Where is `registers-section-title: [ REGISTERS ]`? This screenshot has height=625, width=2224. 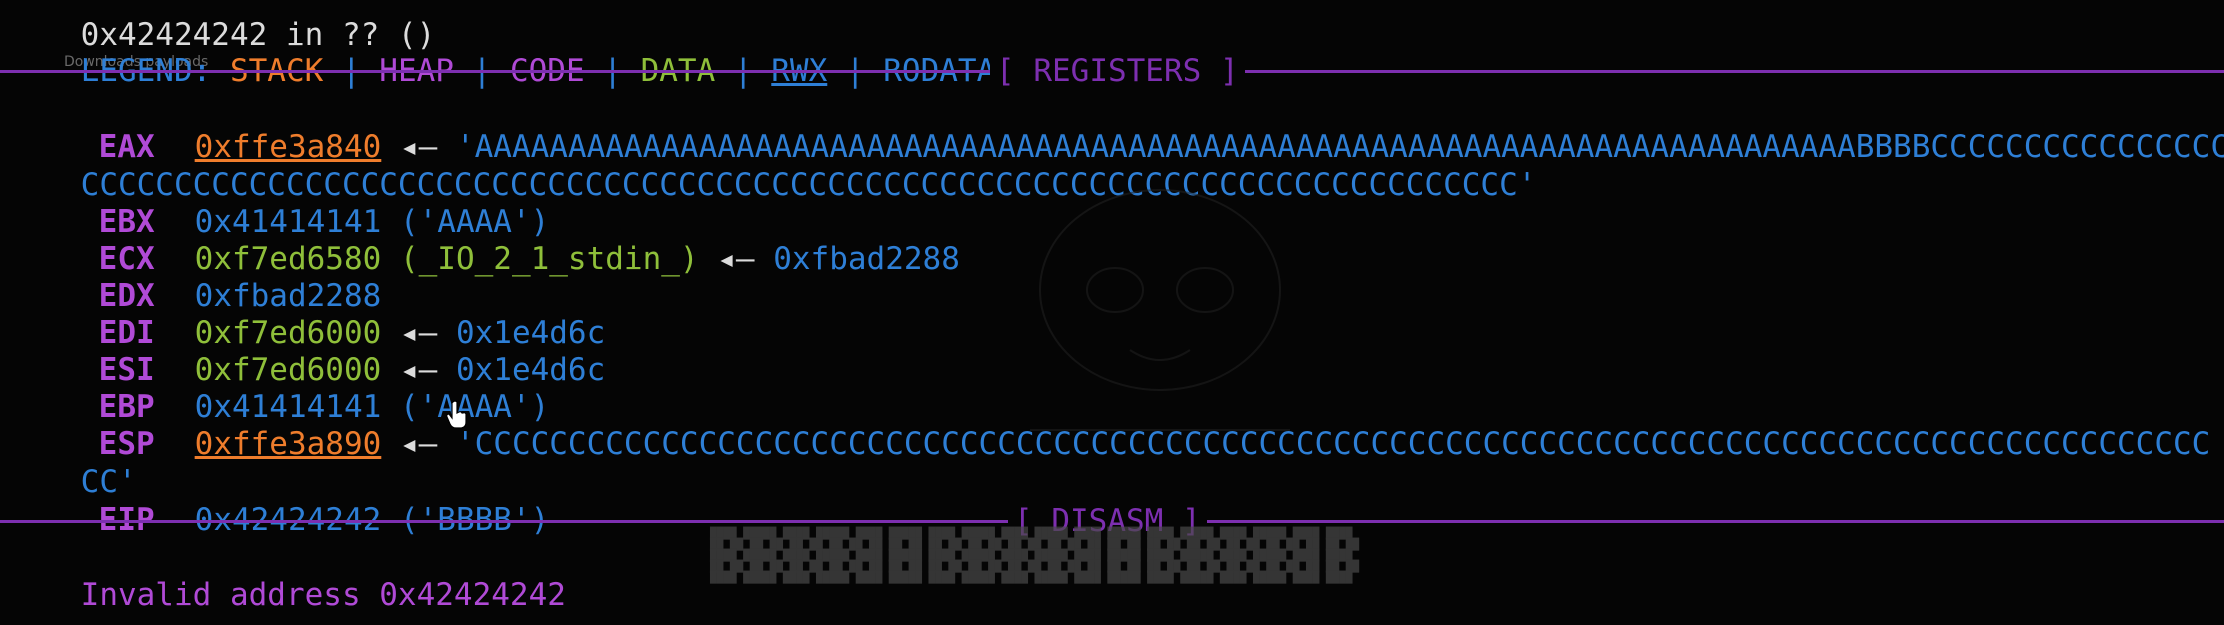
registers-section-title: [ REGISTERS ] is located at coordinates (1117, 71).